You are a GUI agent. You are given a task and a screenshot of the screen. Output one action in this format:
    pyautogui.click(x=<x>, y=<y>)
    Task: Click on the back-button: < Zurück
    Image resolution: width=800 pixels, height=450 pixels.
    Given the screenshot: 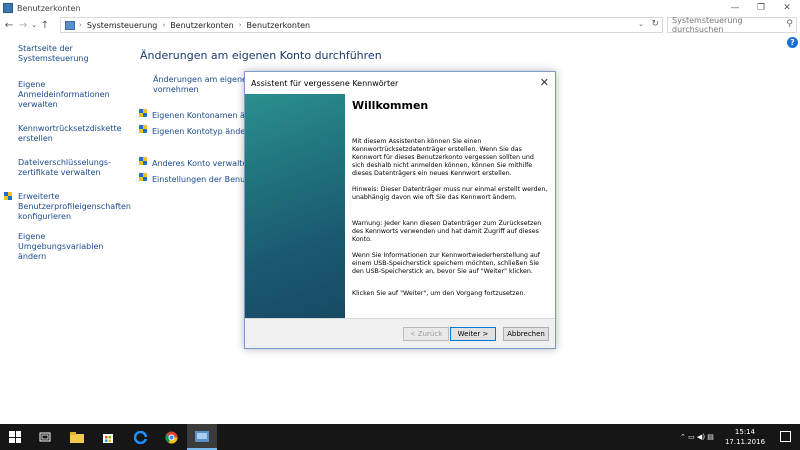 What is the action you would take?
    pyautogui.click(x=426, y=334)
    